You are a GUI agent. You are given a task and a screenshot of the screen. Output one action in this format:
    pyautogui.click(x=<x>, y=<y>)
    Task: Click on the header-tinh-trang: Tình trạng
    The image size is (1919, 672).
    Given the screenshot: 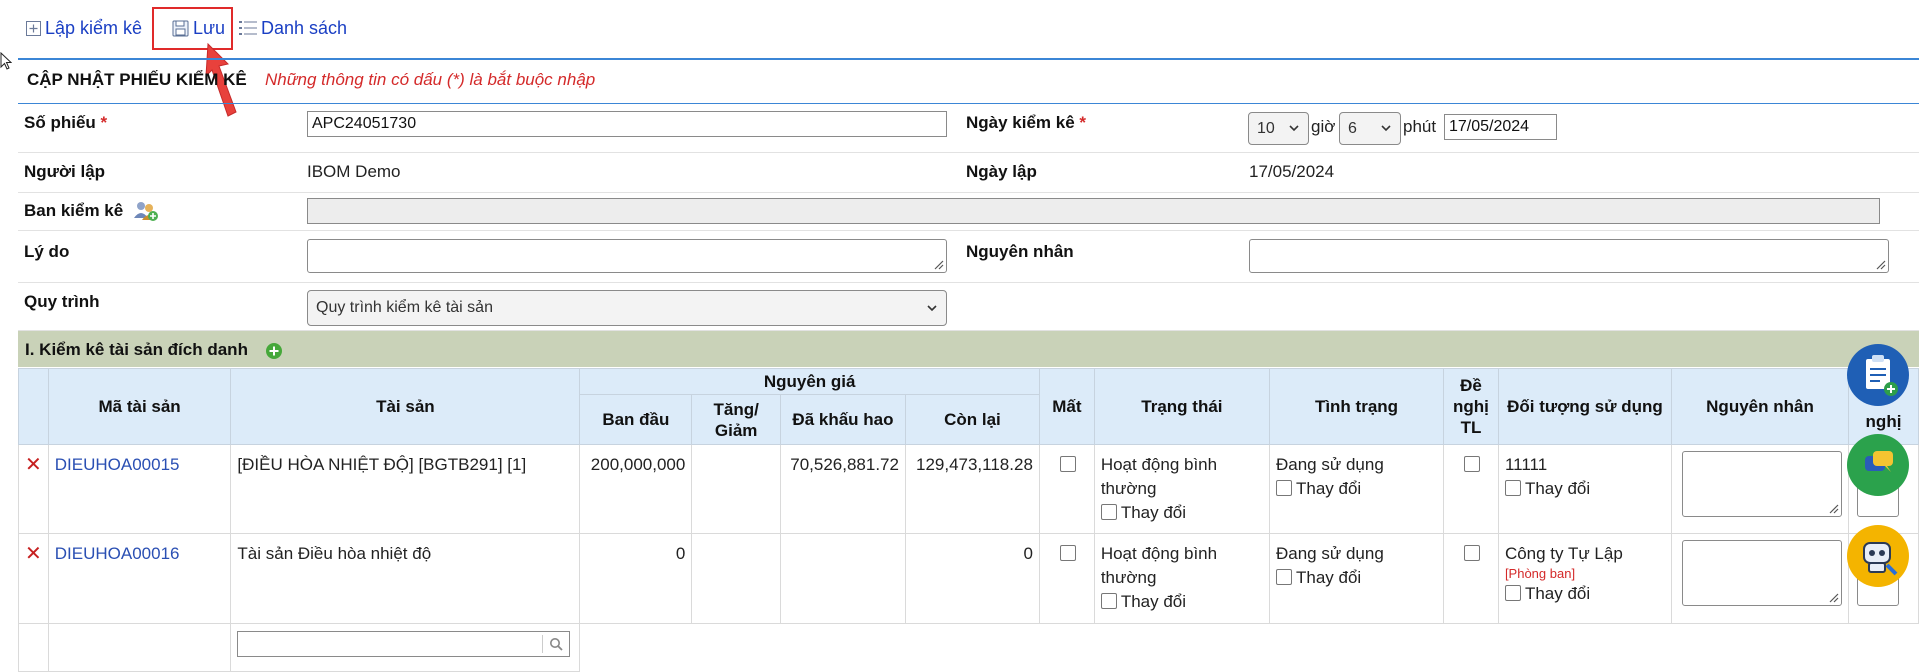 What is the action you would take?
    pyautogui.click(x=1356, y=406)
    